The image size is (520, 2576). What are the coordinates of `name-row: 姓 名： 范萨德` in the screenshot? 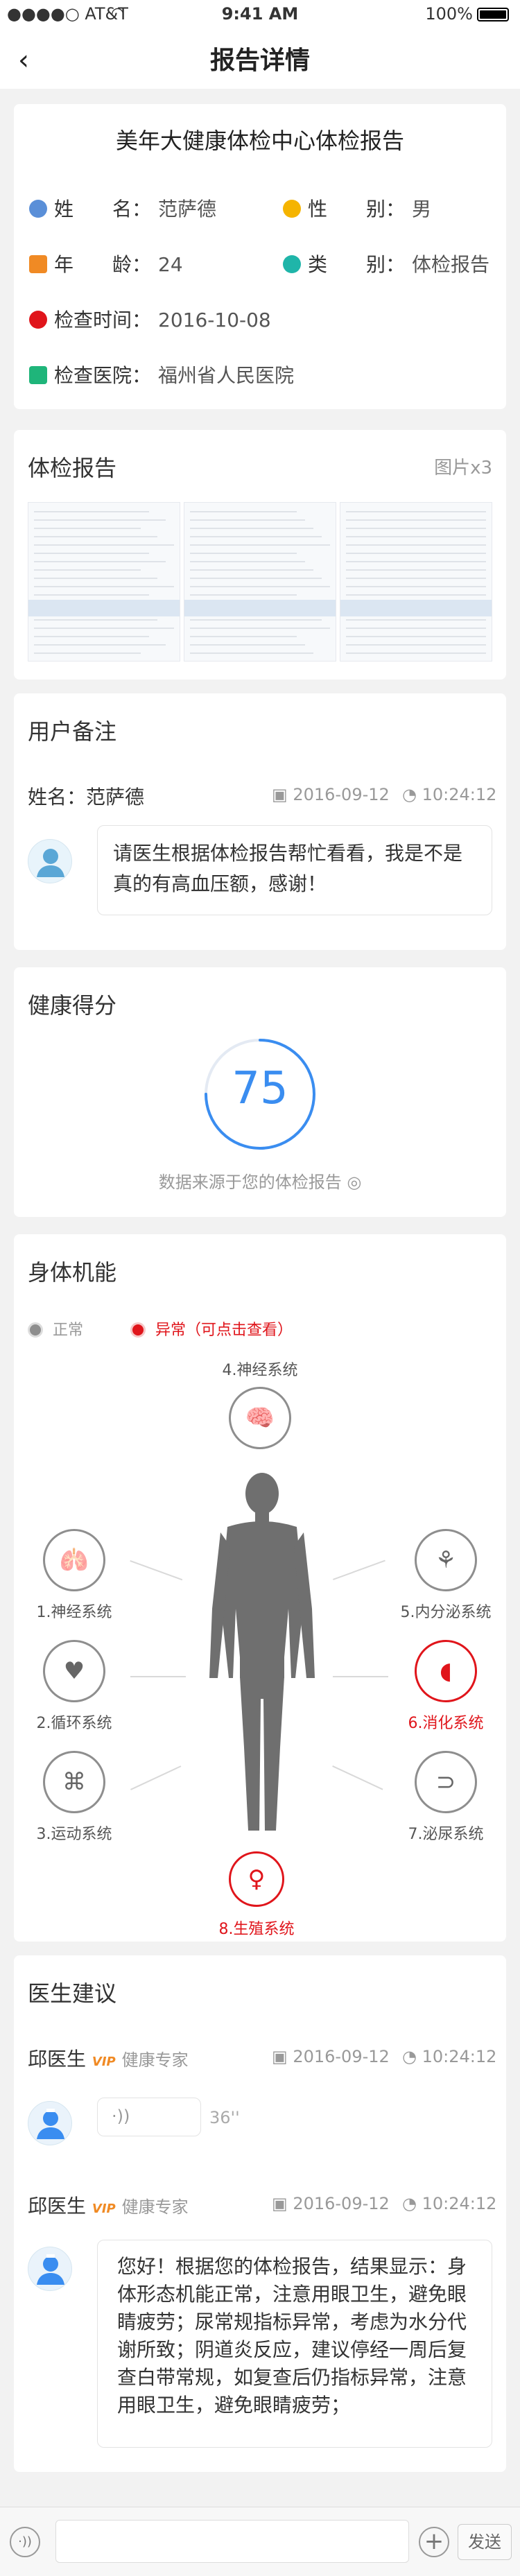 It's located at (122, 208).